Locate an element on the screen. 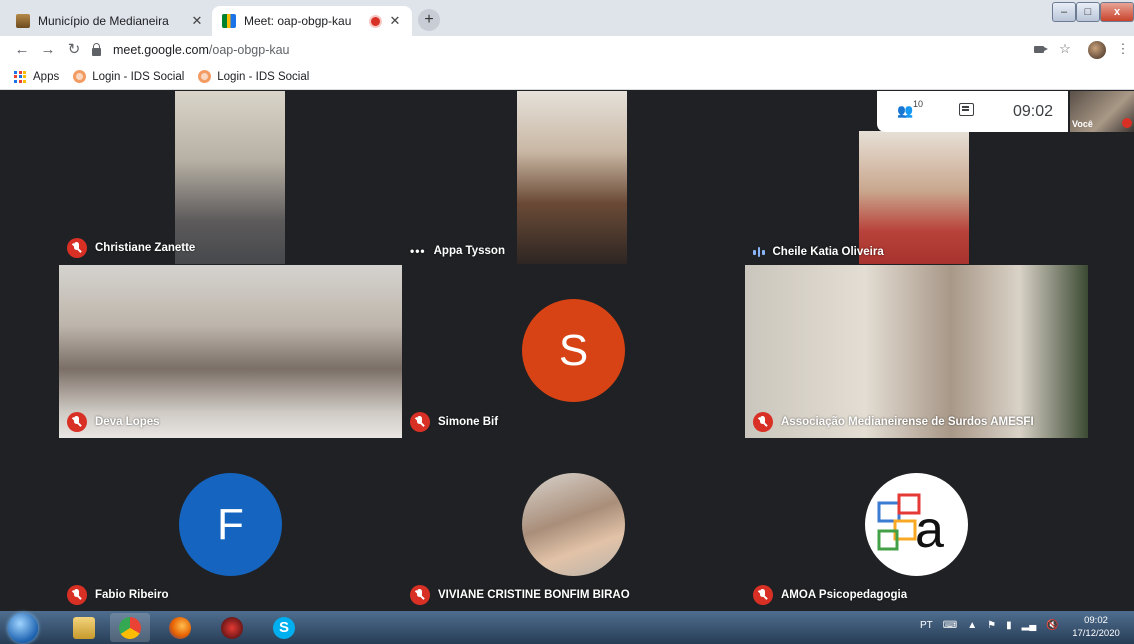 The height and width of the screenshot is (644, 1134). system-tray: PT ⌨ ▲ ⚑ ▮ ▂▄ 🔇 is located at coordinates (989, 625).